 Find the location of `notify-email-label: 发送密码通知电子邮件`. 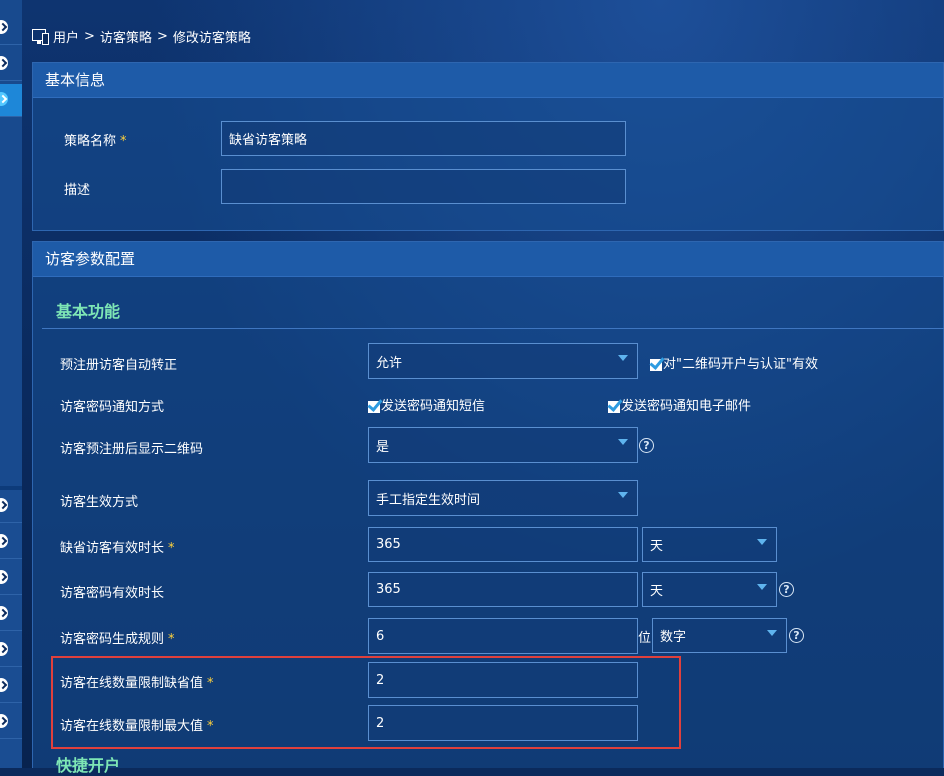

notify-email-label: 发送密码通知电子邮件 is located at coordinates (686, 406).